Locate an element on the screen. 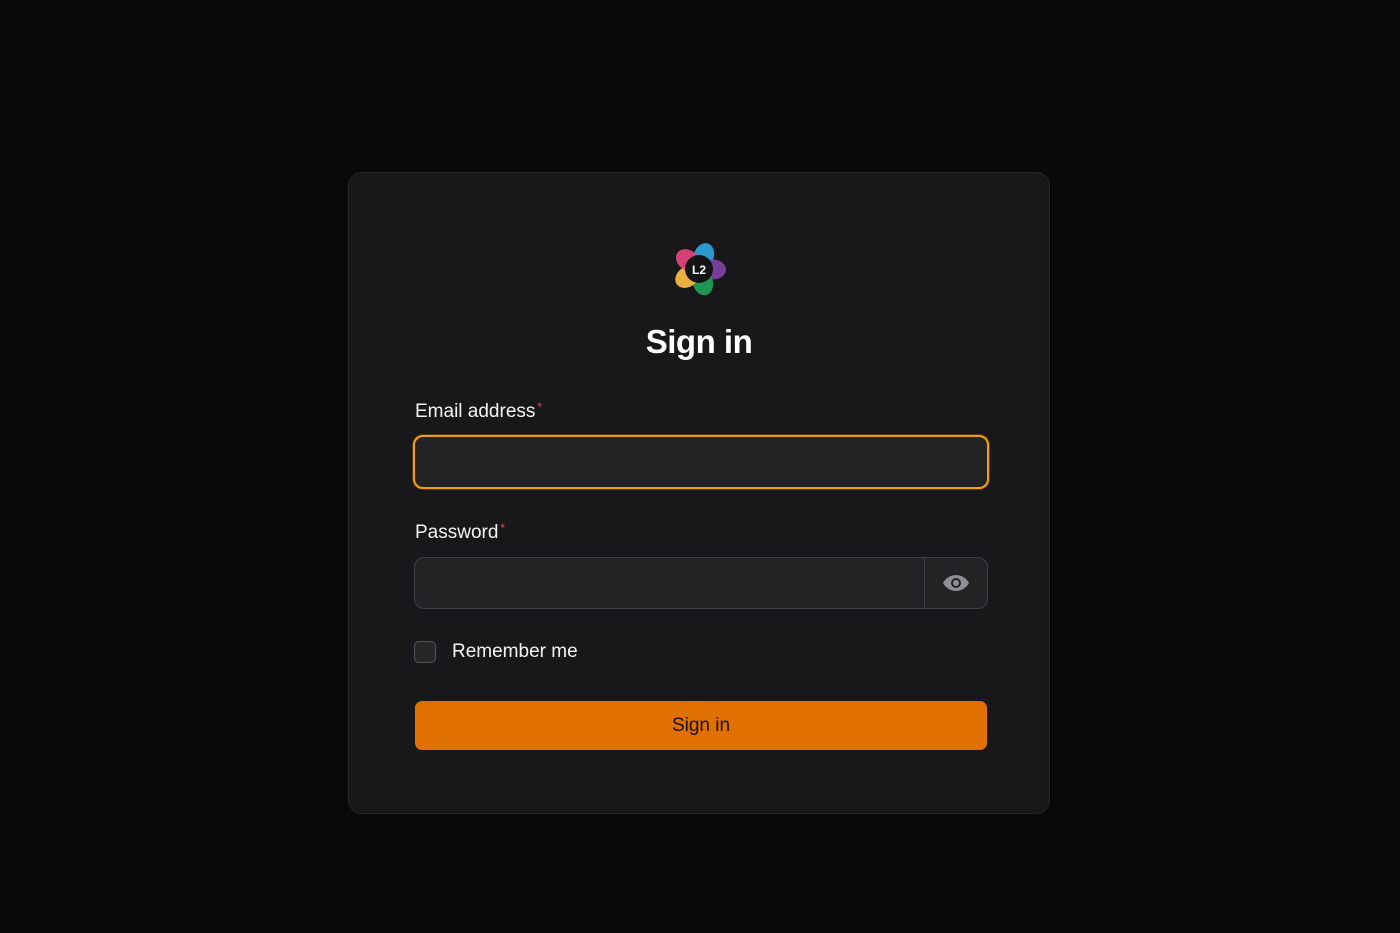  email-label-text: Email address is located at coordinates (475, 411).